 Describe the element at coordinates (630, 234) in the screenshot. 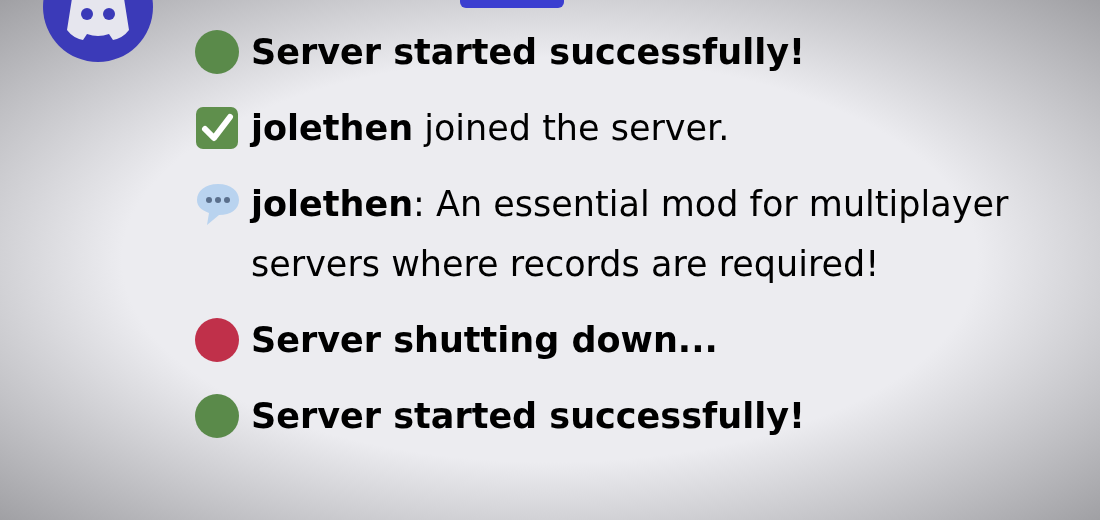

I see `message-text: jolethen: An essential mod for multiplayer servers where records are required!` at that location.